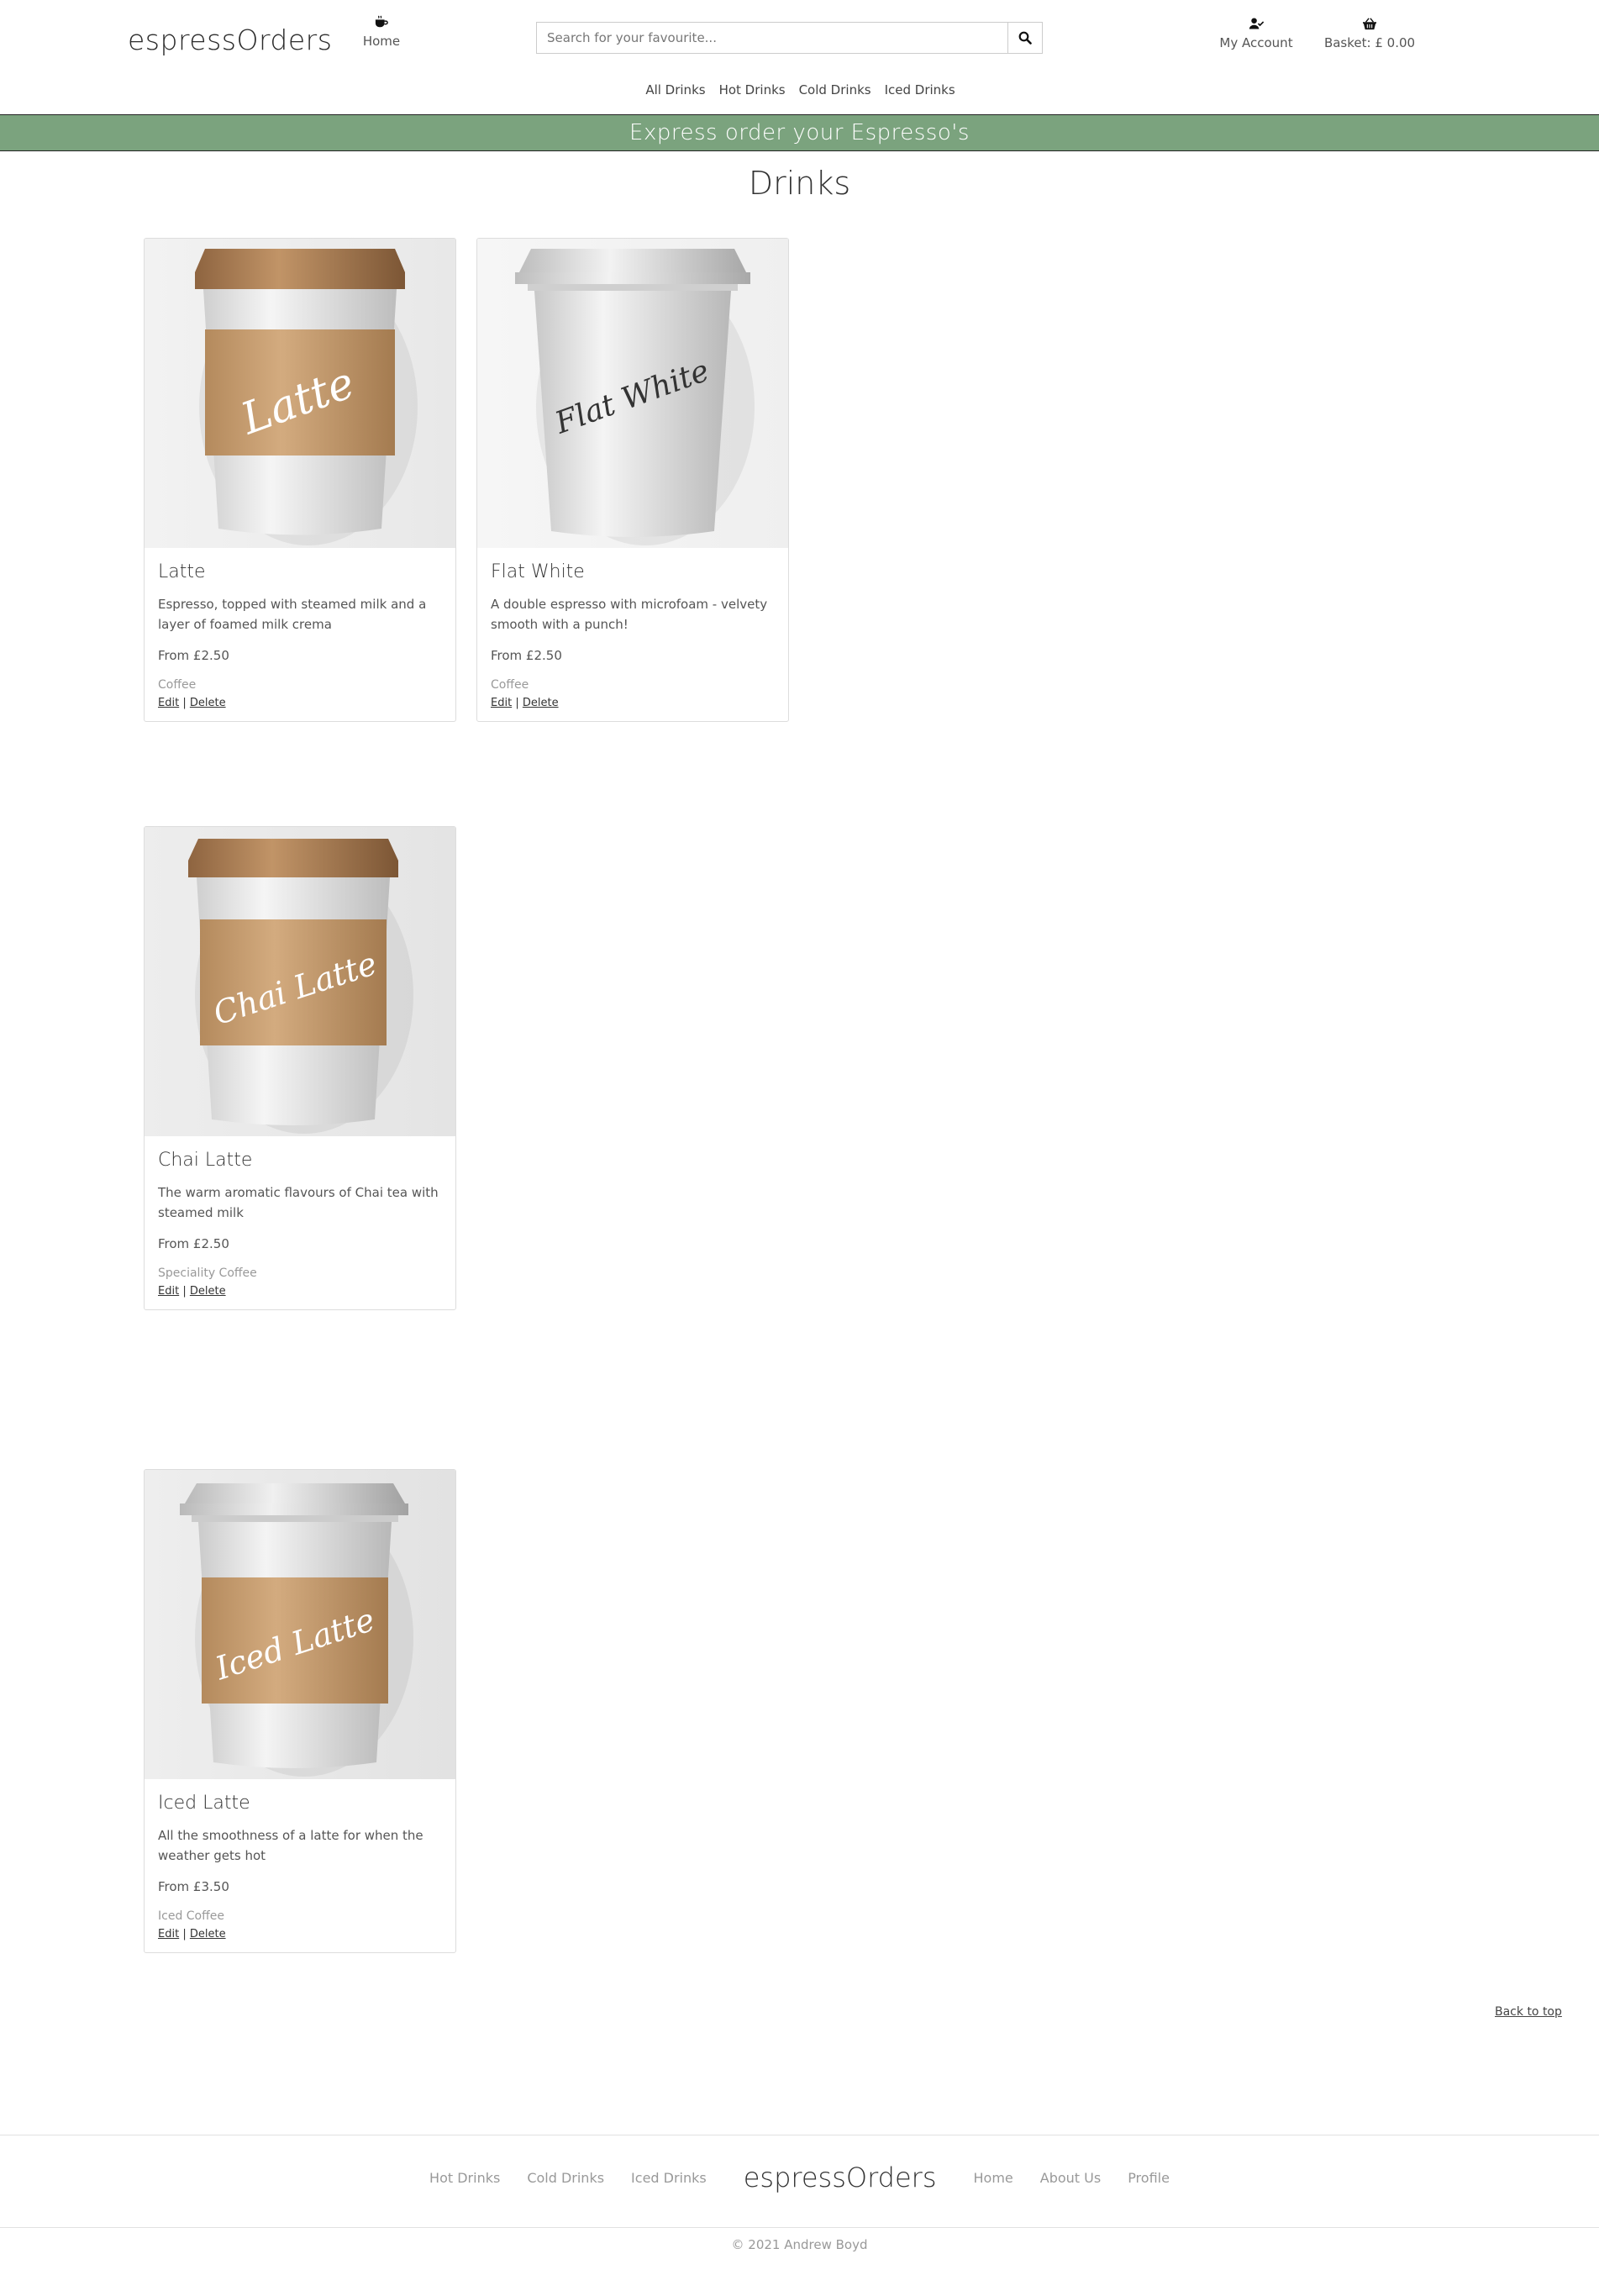 This screenshot has width=1599, height=2296. I want to click on promo-banner: Express order your Espresso's, so click(799, 132).